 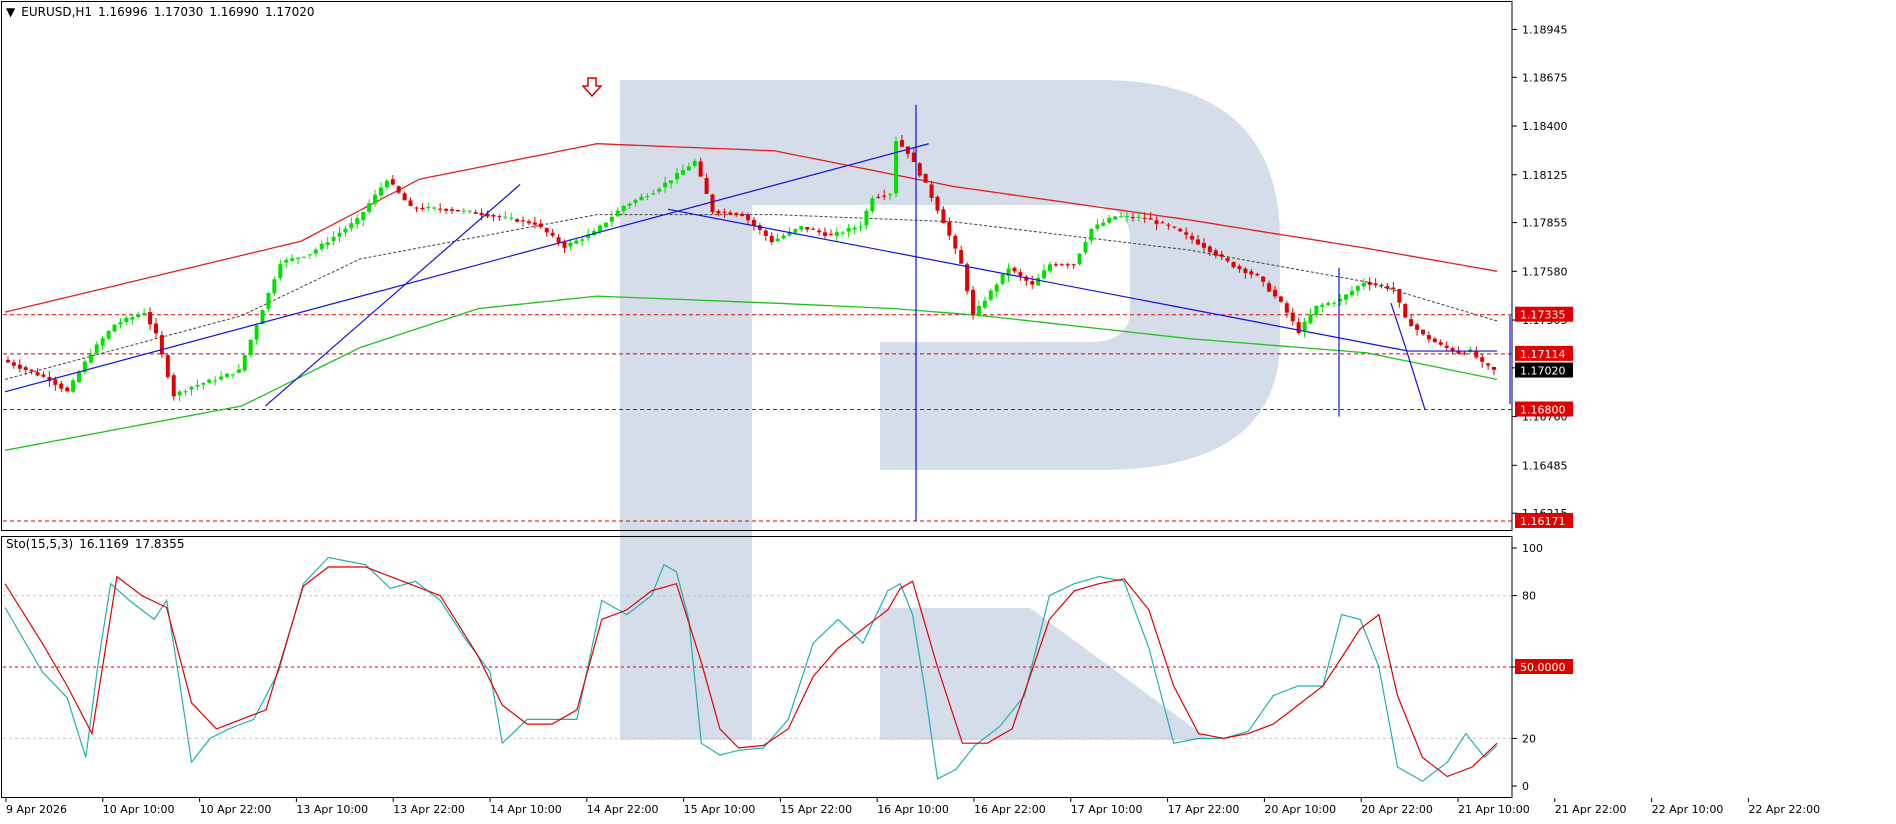 I want to click on time-tick-label: 20 Apr 10:00, so click(x=1300, y=809).